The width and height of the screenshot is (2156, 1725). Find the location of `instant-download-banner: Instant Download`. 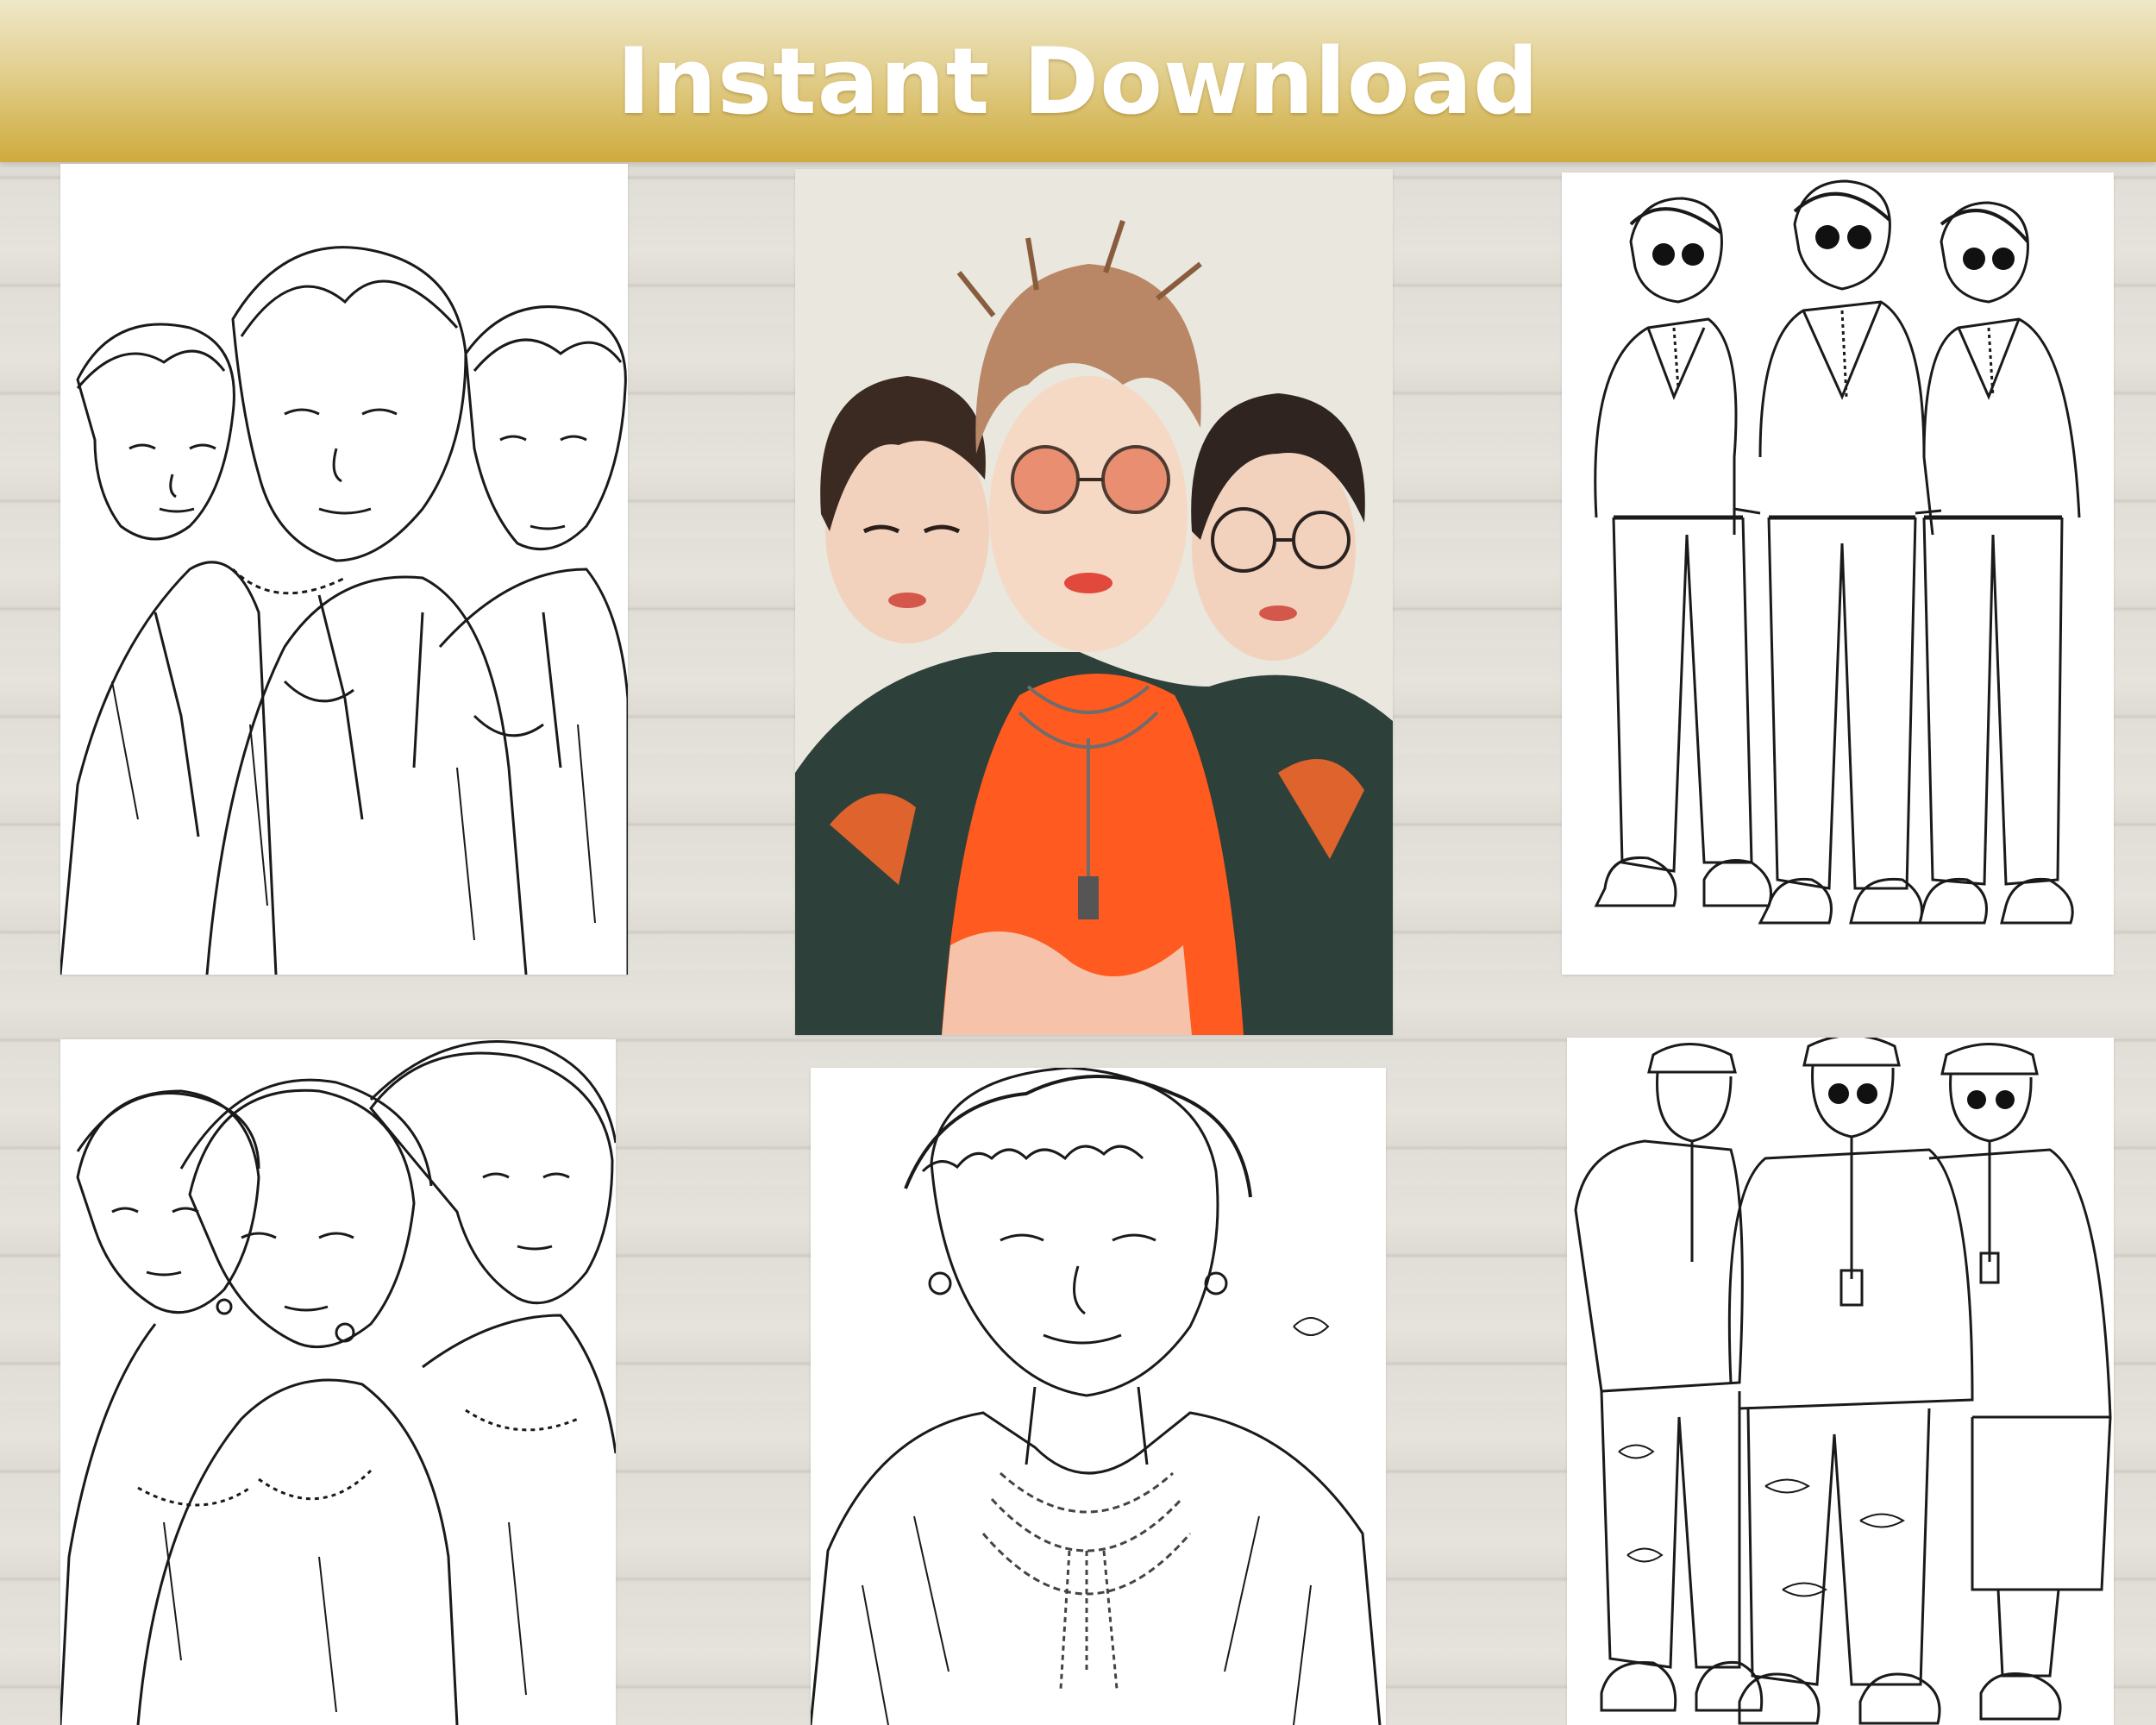

instant-download-banner: Instant Download is located at coordinates (1078, 81).